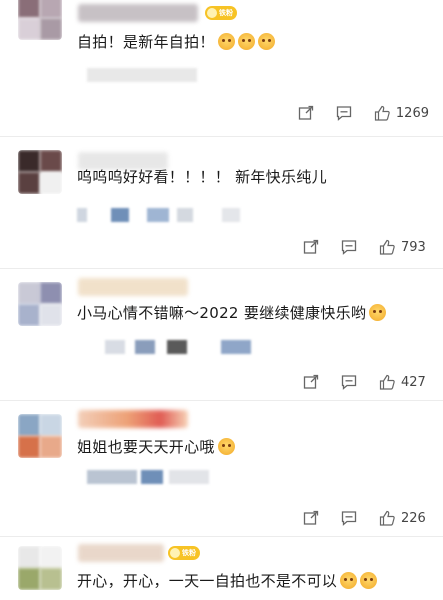  I want to click on comment-actions: 226, so click(355, 518).